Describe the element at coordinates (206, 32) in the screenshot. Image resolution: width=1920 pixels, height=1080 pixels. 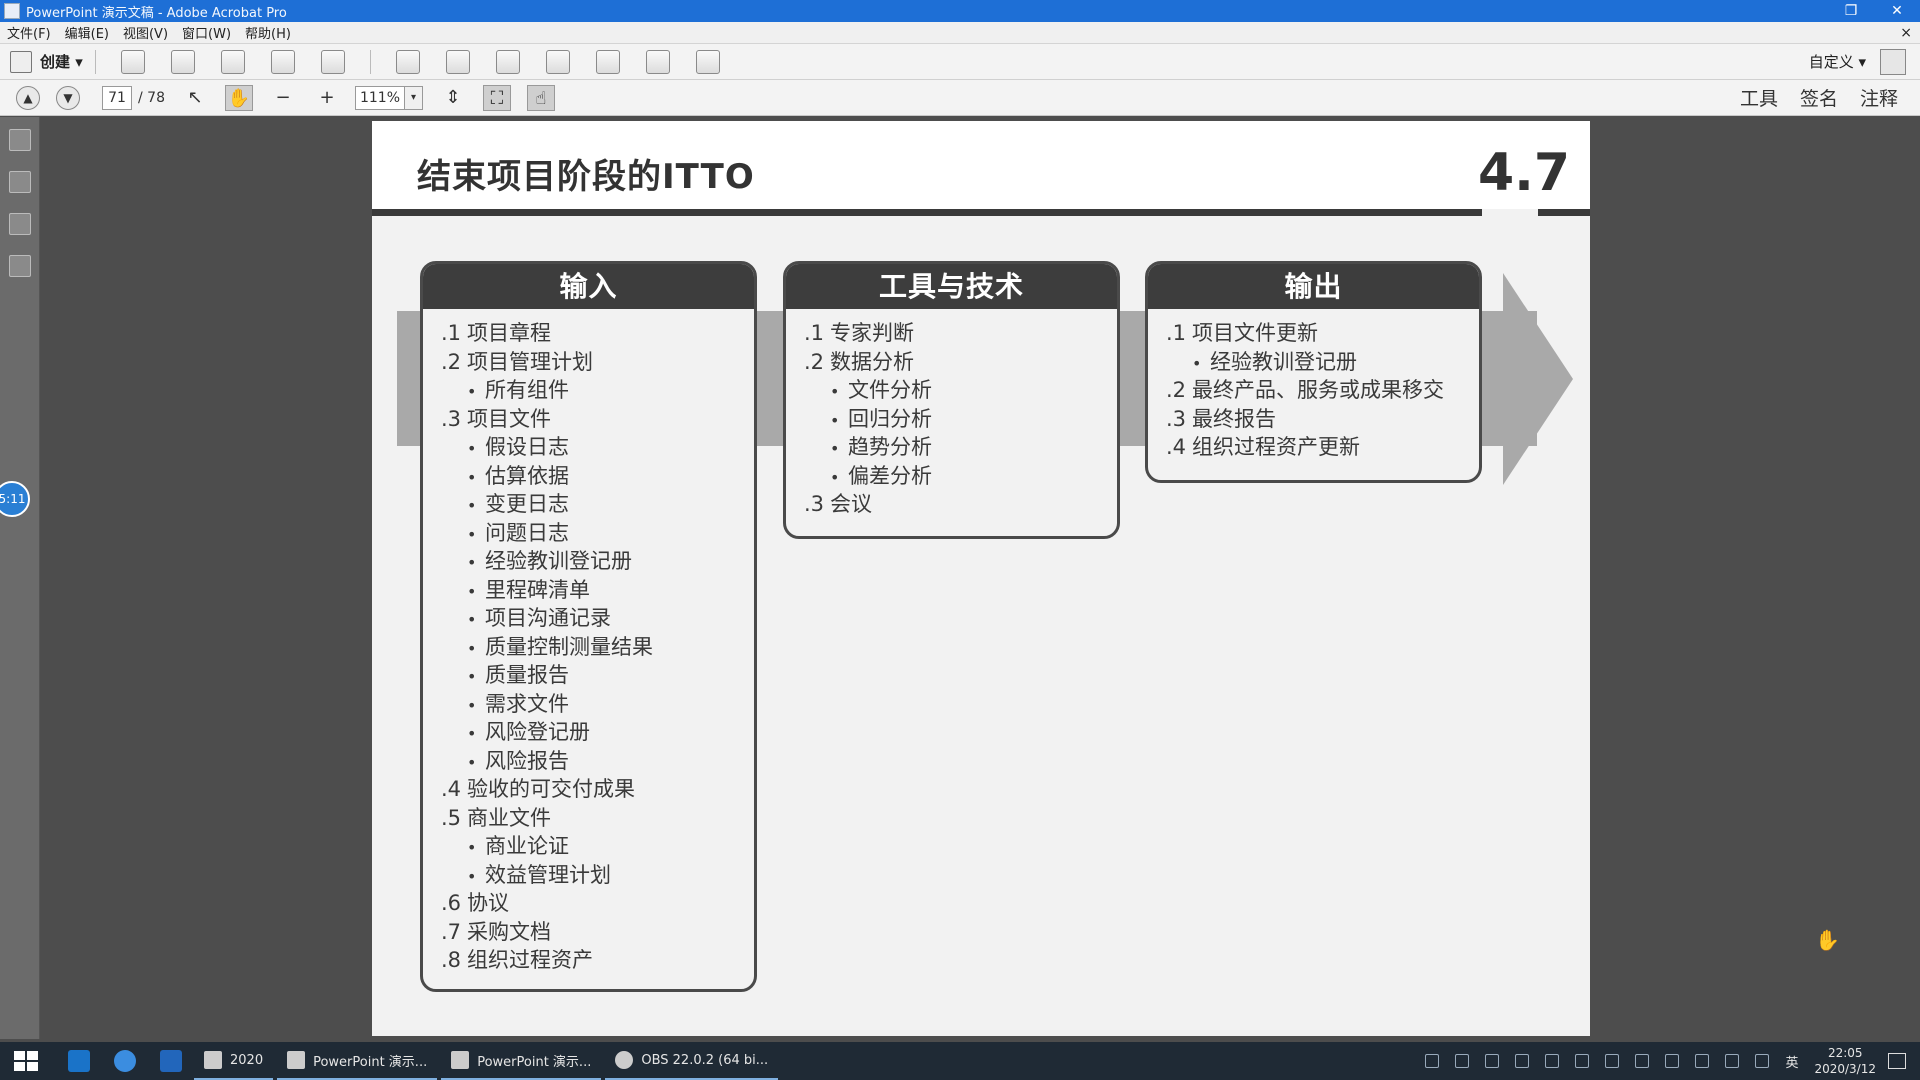
I see `menu-window: 窗口(W)` at that location.